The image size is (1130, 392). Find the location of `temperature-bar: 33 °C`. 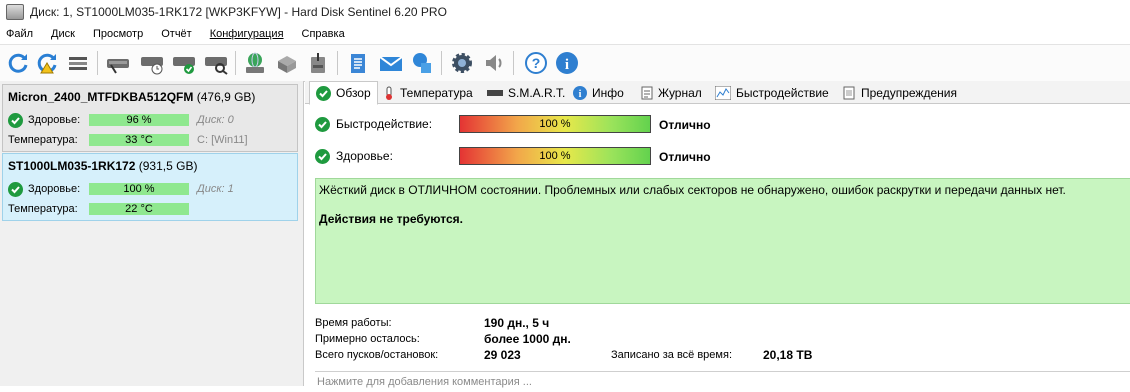

temperature-bar: 33 °C is located at coordinates (139, 140).